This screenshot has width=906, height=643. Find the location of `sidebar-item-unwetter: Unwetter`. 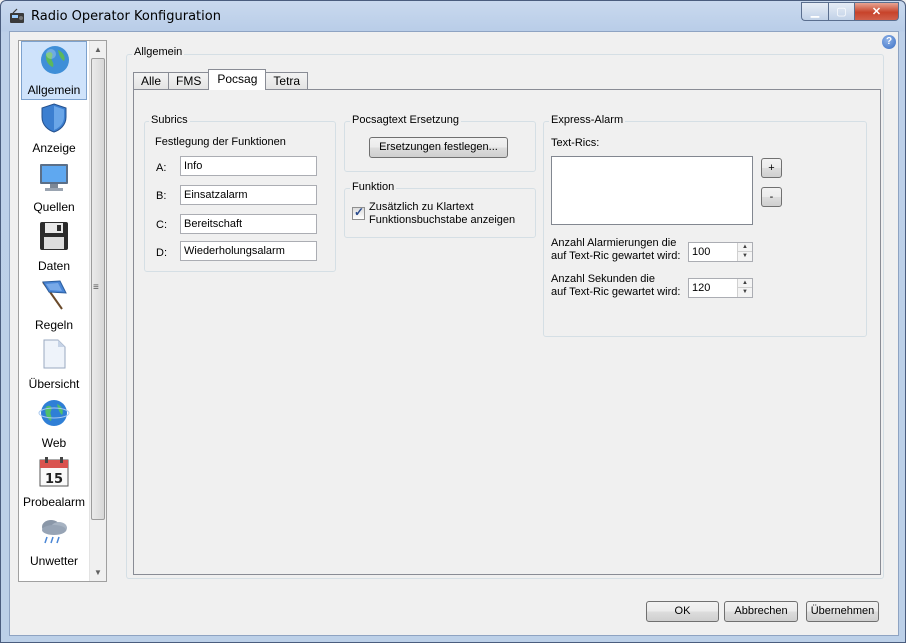

sidebar-item-unwetter: Unwetter is located at coordinates (54, 542).